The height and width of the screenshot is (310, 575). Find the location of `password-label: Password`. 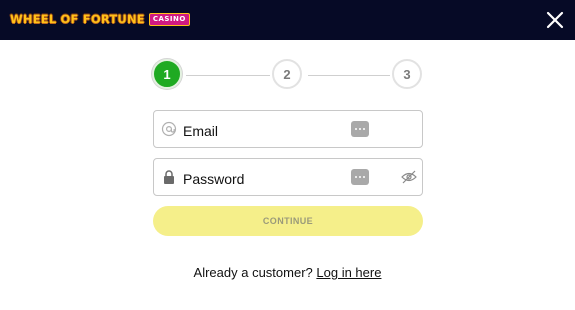

password-label: Password is located at coordinates (214, 179).